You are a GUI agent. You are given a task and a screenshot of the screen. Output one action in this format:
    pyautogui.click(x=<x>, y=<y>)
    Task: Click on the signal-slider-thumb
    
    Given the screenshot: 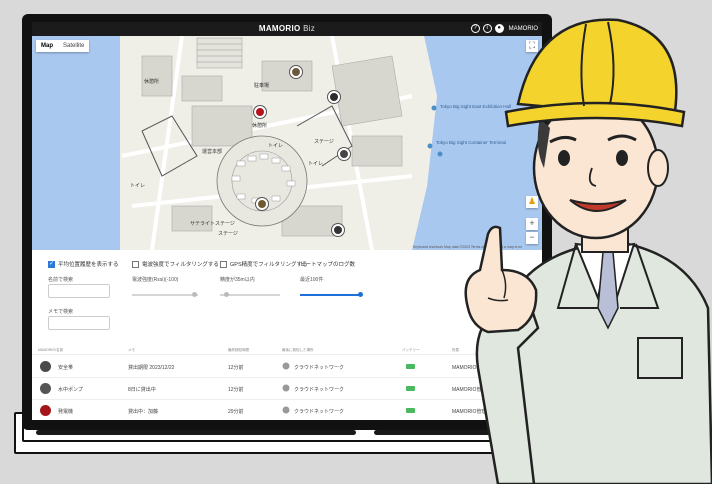 What is the action you would take?
    pyautogui.click(x=194, y=294)
    